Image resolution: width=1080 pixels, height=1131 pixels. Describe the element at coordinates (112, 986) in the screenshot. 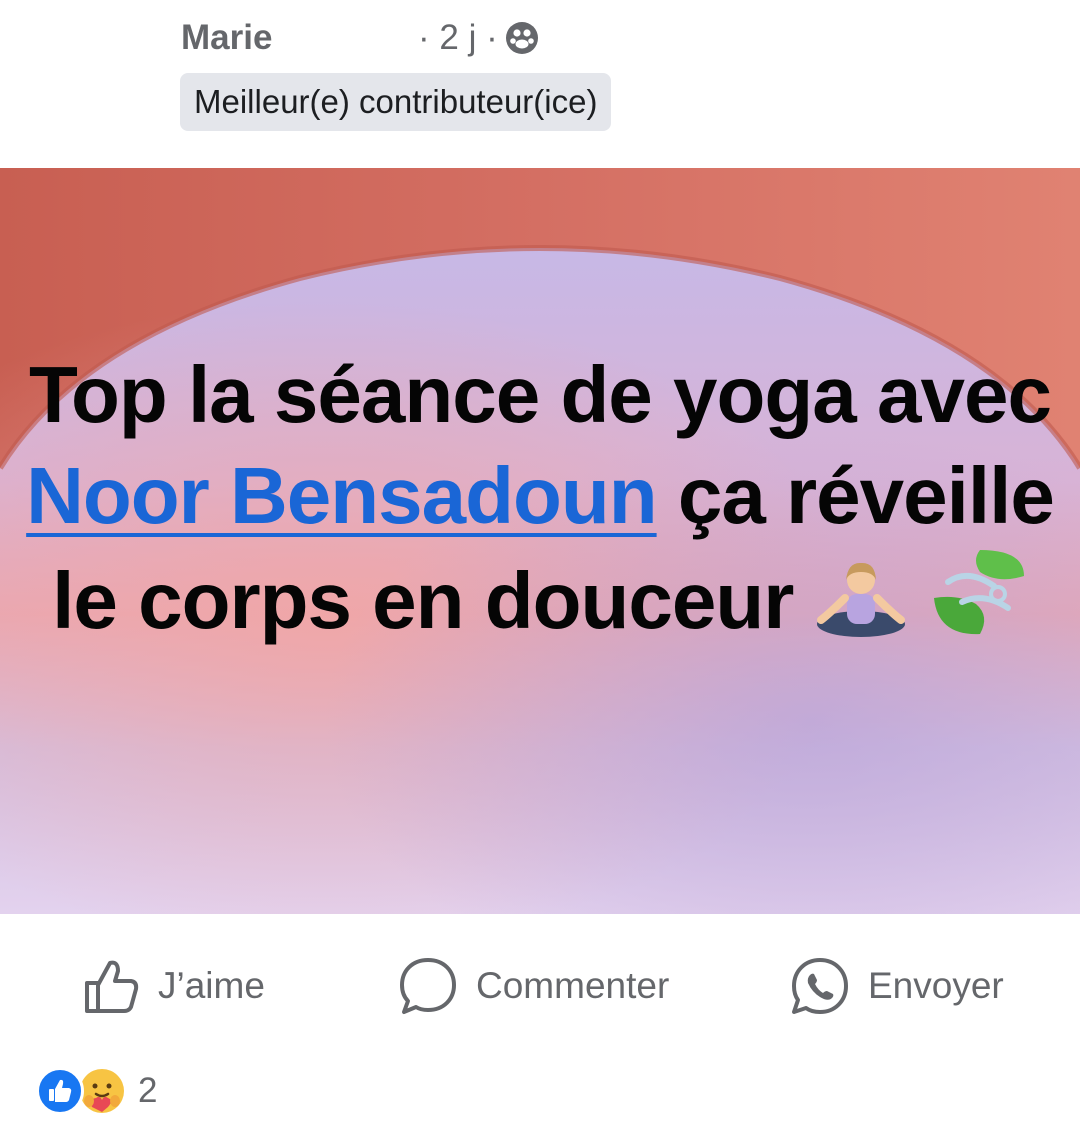

I see `thumbs-up-icon` at that location.